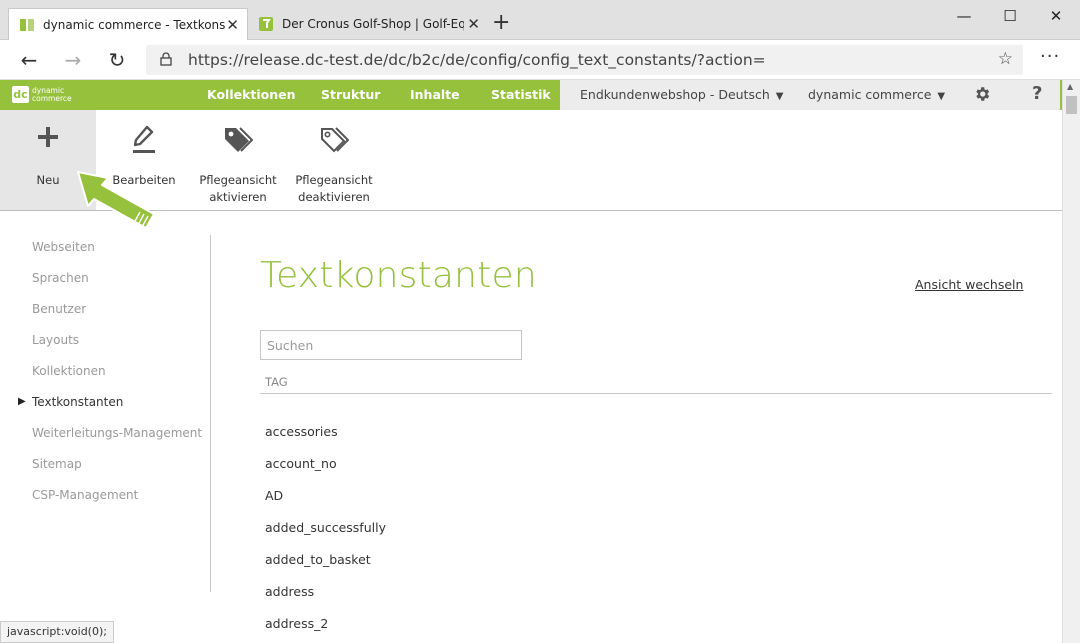  What do you see at coordinates (117, 60) in the screenshot?
I see `reload-icon: ↻` at bounding box center [117, 60].